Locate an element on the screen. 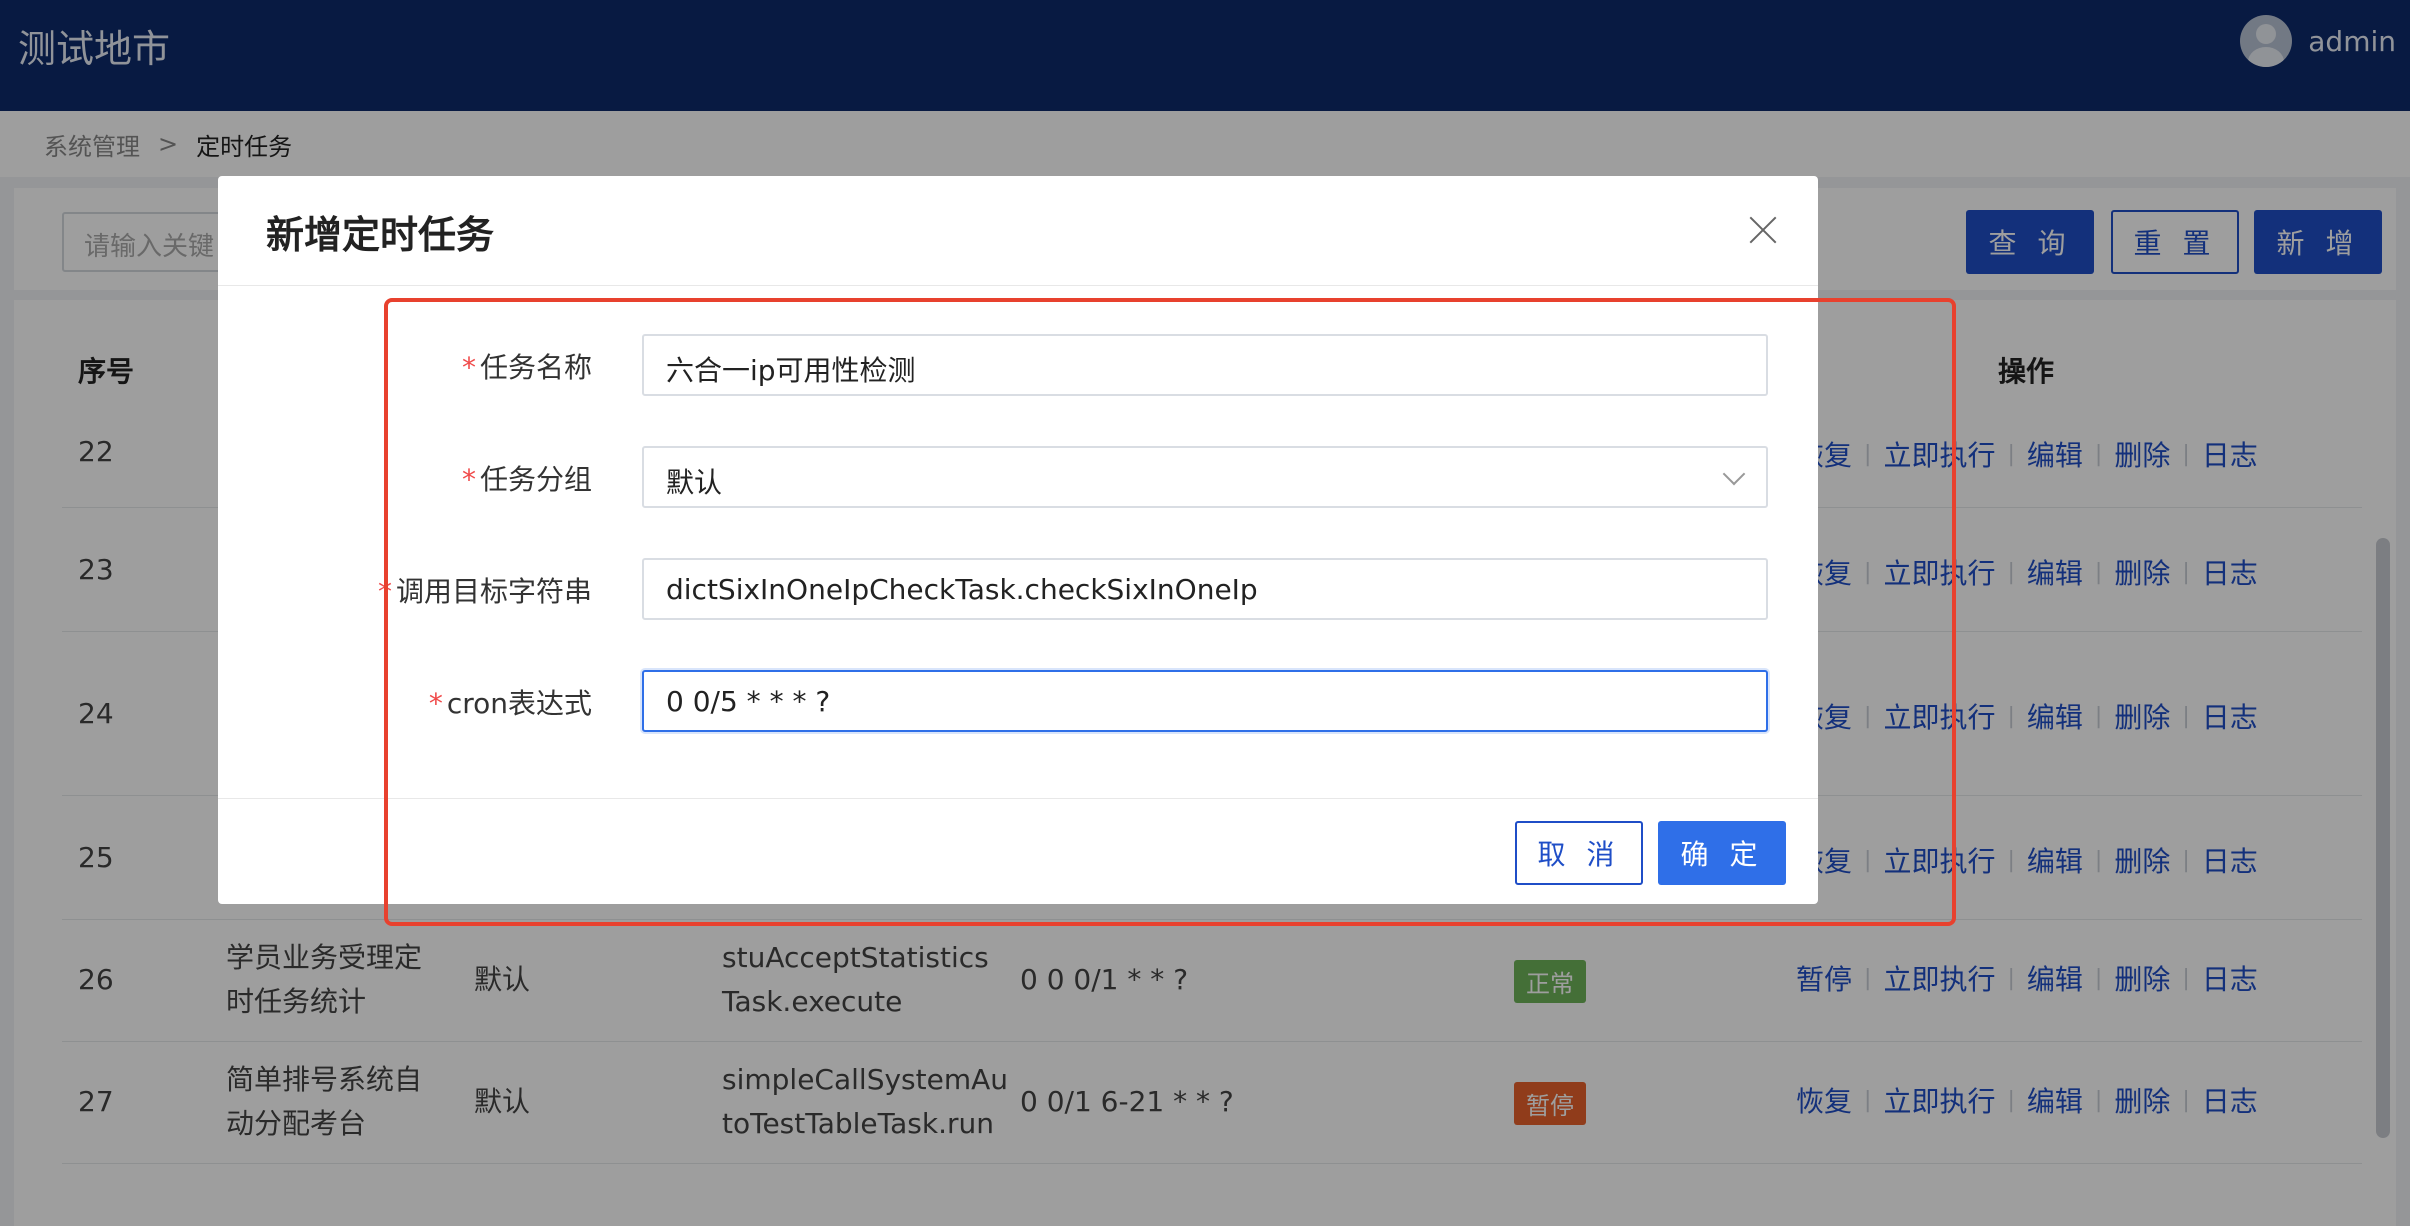 This screenshot has width=2410, height=1226. dialog-header: 新增定时任务 is located at coordinates (1018, 231).